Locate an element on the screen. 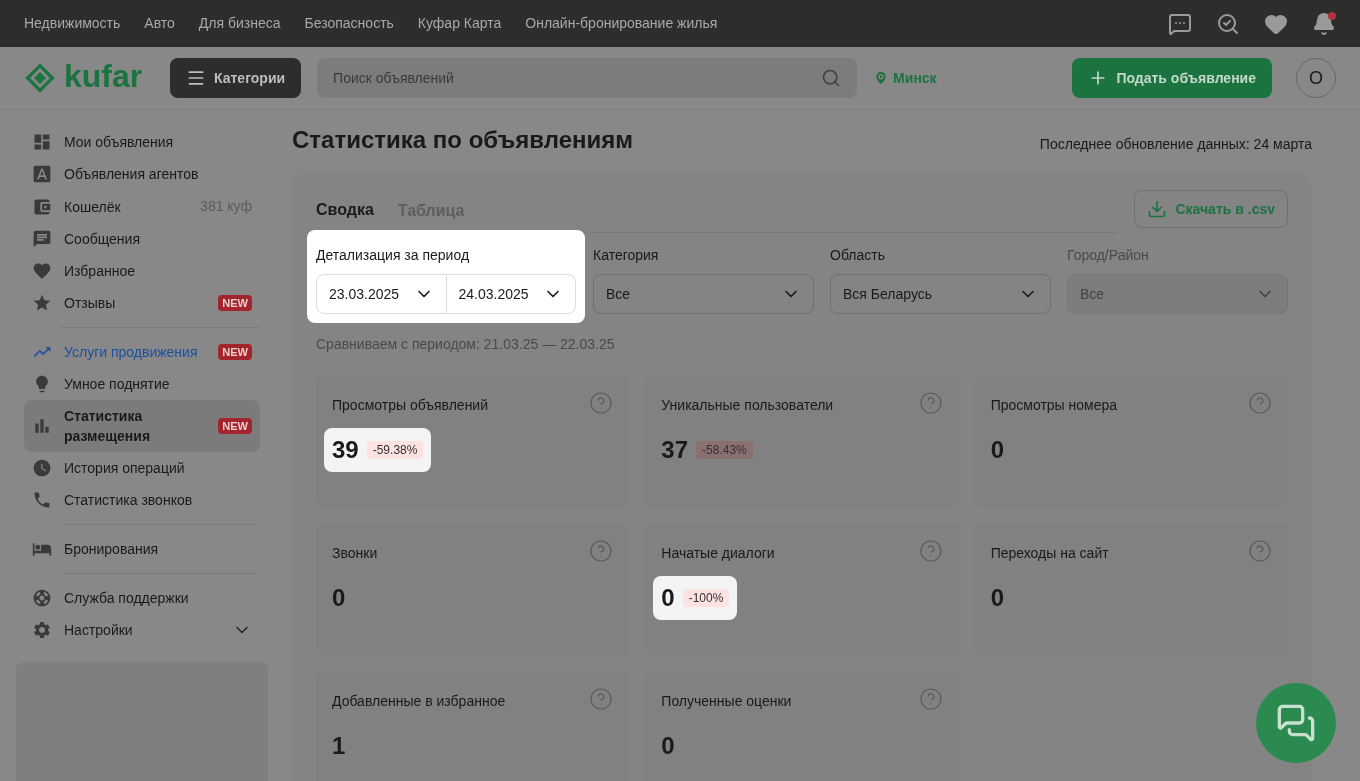  sidebar-item-label: Умное поднятие is located at coordinates (117, 384).